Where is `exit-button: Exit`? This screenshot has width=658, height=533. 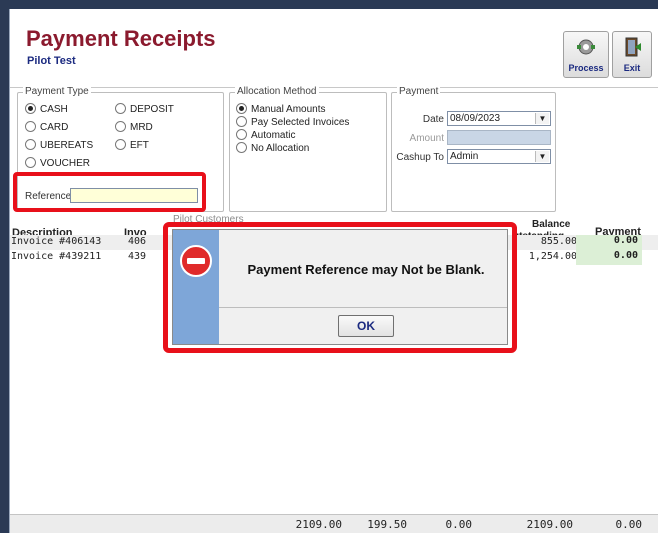 exit-button: Exit is located at coordinates (632, 54).